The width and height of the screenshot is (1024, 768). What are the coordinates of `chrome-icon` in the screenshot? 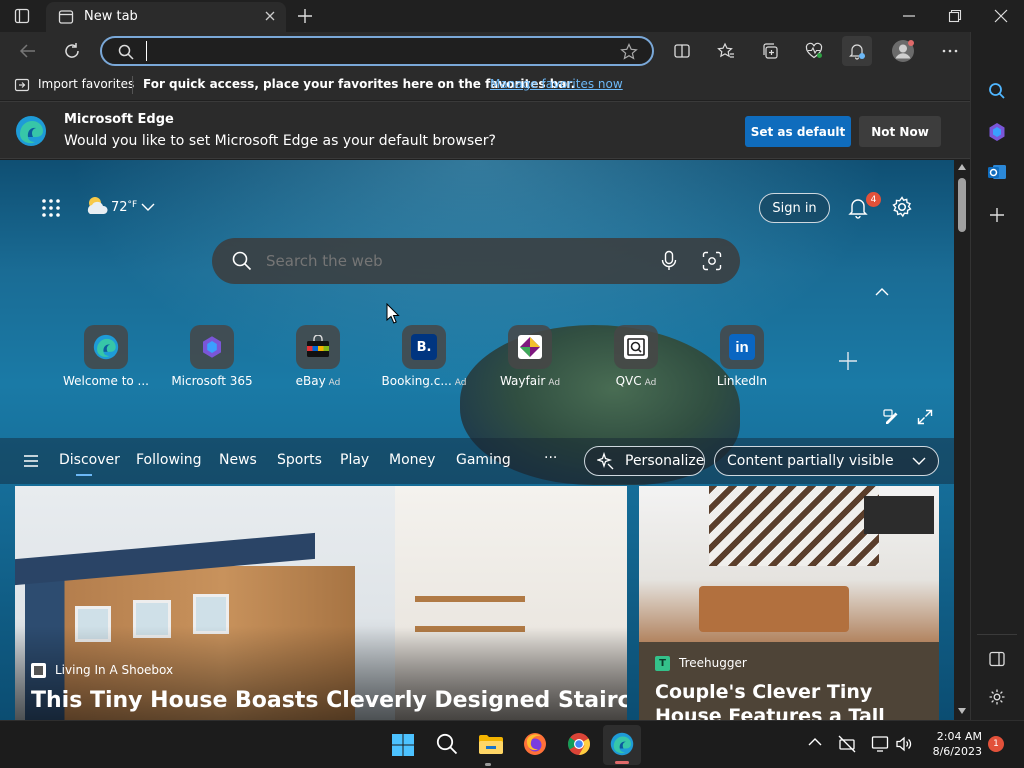 It's located at (579, 744).